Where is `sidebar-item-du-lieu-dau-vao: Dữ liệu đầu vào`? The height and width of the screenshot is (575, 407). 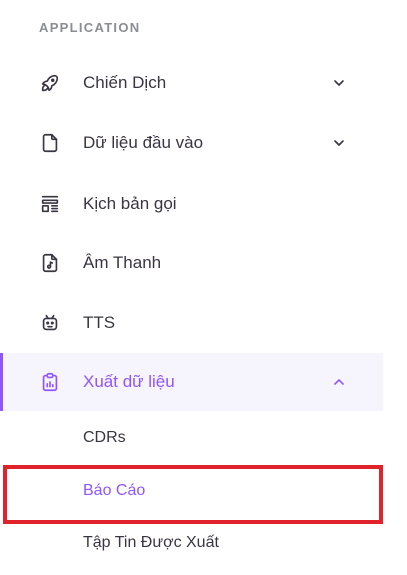
sidebar-item-du-lieu-dau-vao: Dữ liệu đầu vào is located at coordinates (191, 143).